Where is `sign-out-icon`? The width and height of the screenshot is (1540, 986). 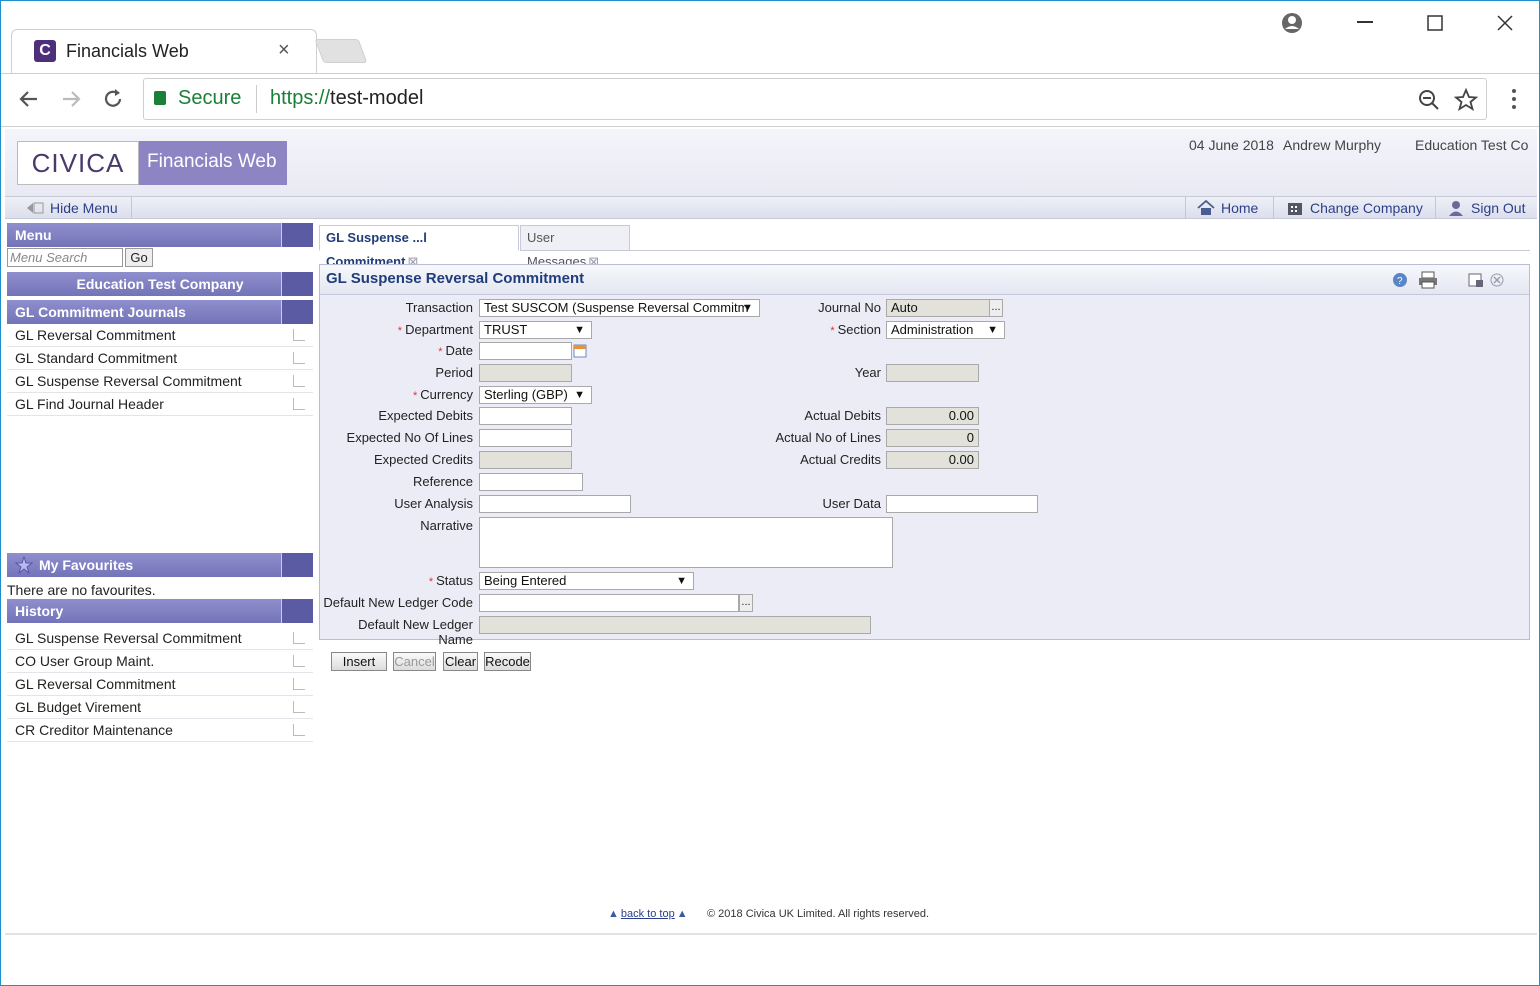
sign-out-icon is located at coordinates (1456, 208).